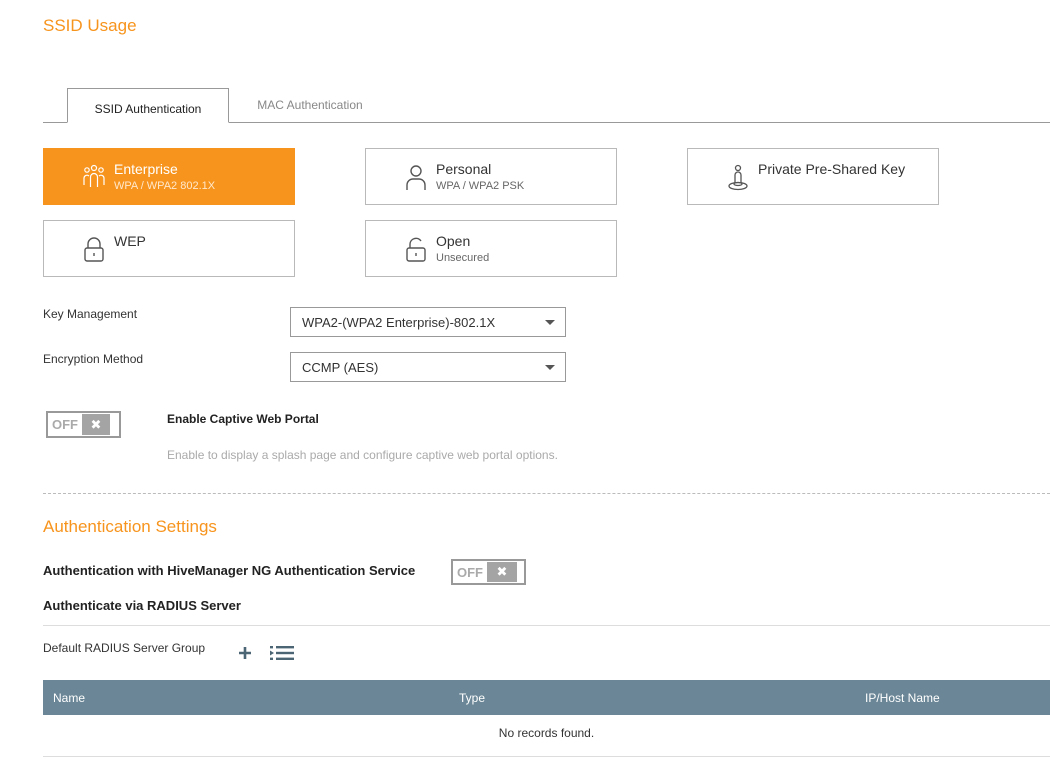 The image size is (1050, 759). I want to click on encryption-method-value: CCMP (AES), so click(340, 367).